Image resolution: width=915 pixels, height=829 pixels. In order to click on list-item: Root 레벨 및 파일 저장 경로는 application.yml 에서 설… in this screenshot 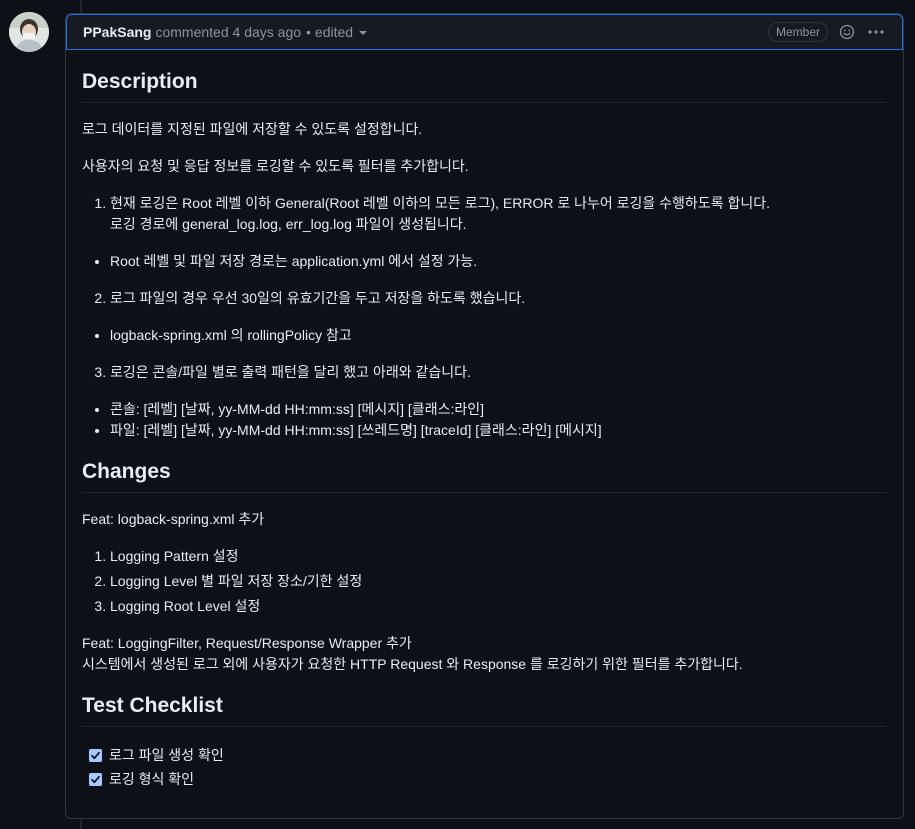, I will do `click(498, 261)`.